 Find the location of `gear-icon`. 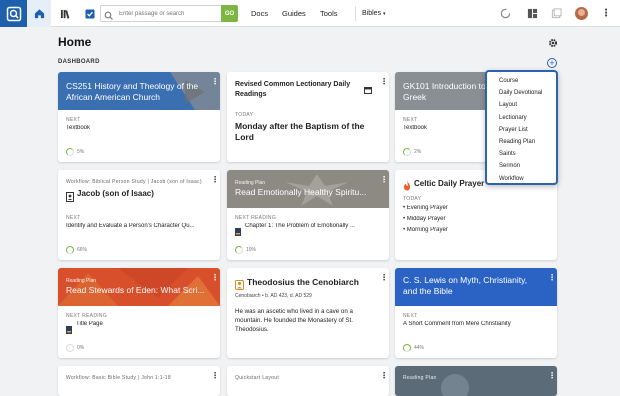

gear-icon is located at coordinates (553, 44).